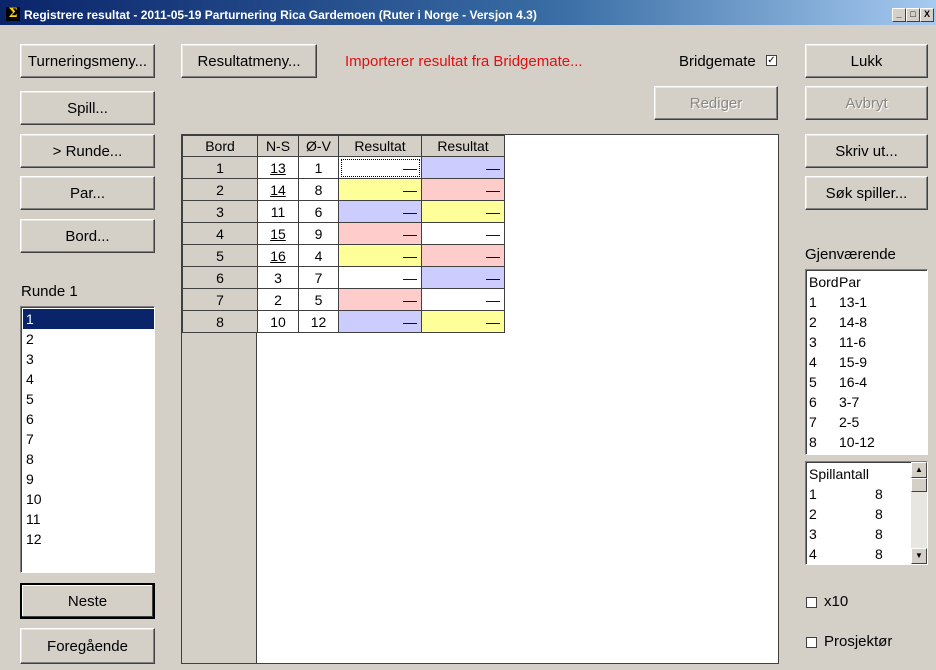 This screenshot has width=936, height=670. I want to click on ns-cell: 13, so click(278, 167).